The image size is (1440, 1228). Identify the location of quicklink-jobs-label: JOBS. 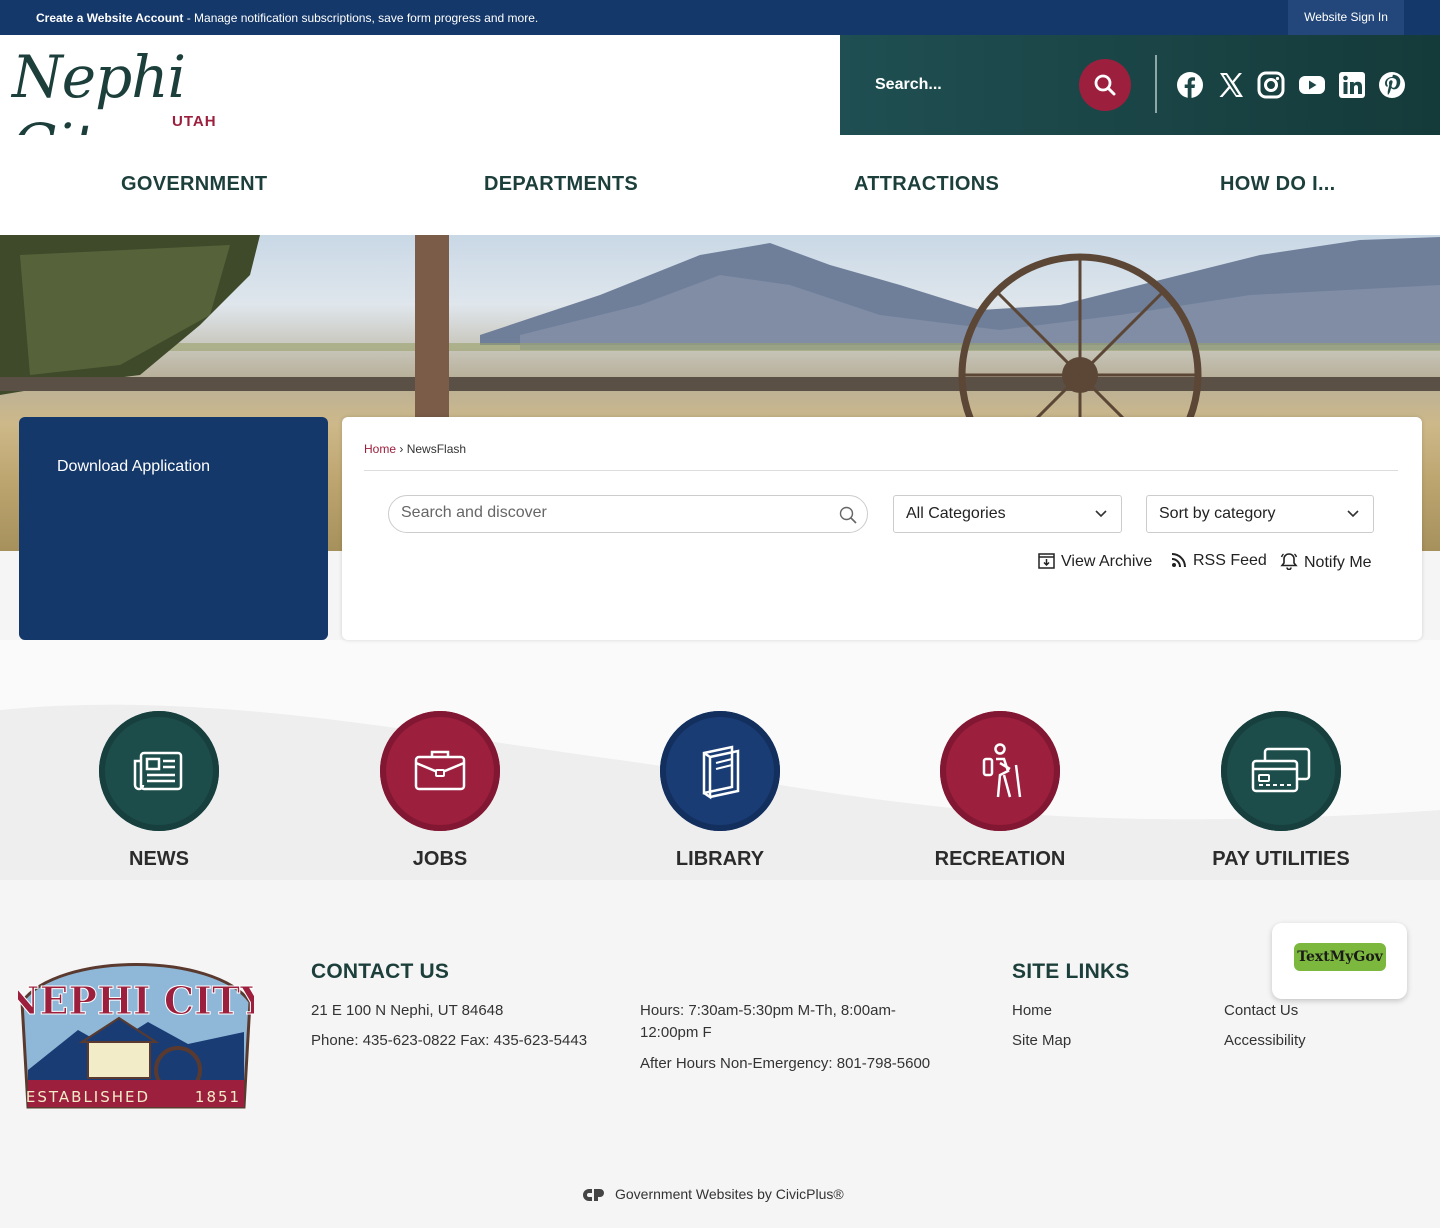
(440, 859).